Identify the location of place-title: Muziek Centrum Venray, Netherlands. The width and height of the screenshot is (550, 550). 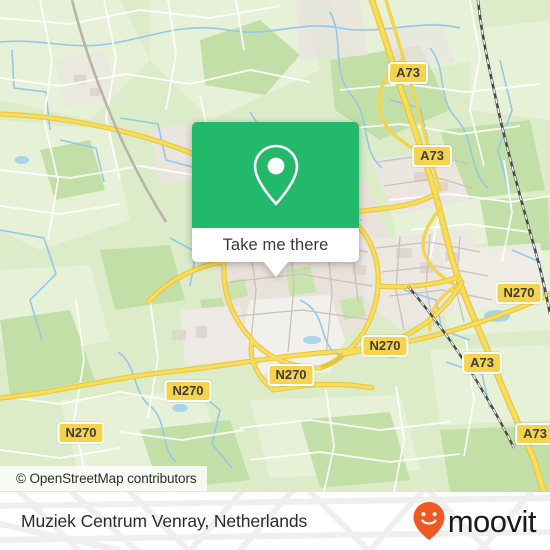
(164, 521).